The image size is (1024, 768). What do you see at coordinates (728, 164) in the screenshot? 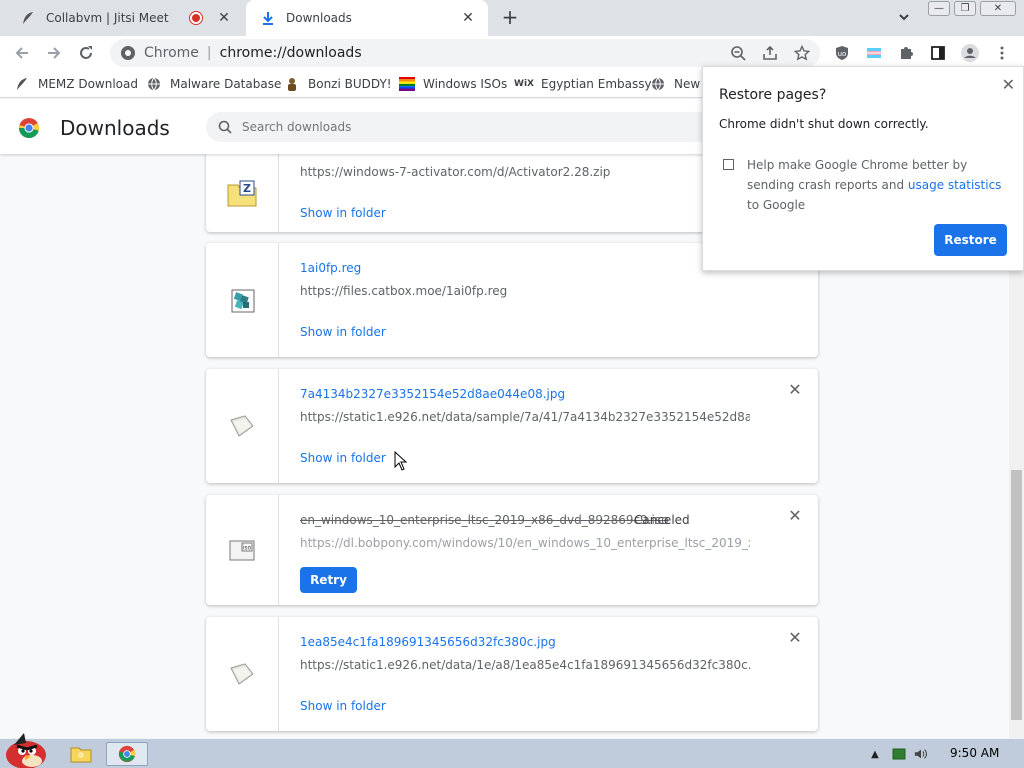
I see `crash-report-checkbox` at bounding box center [728, 164].